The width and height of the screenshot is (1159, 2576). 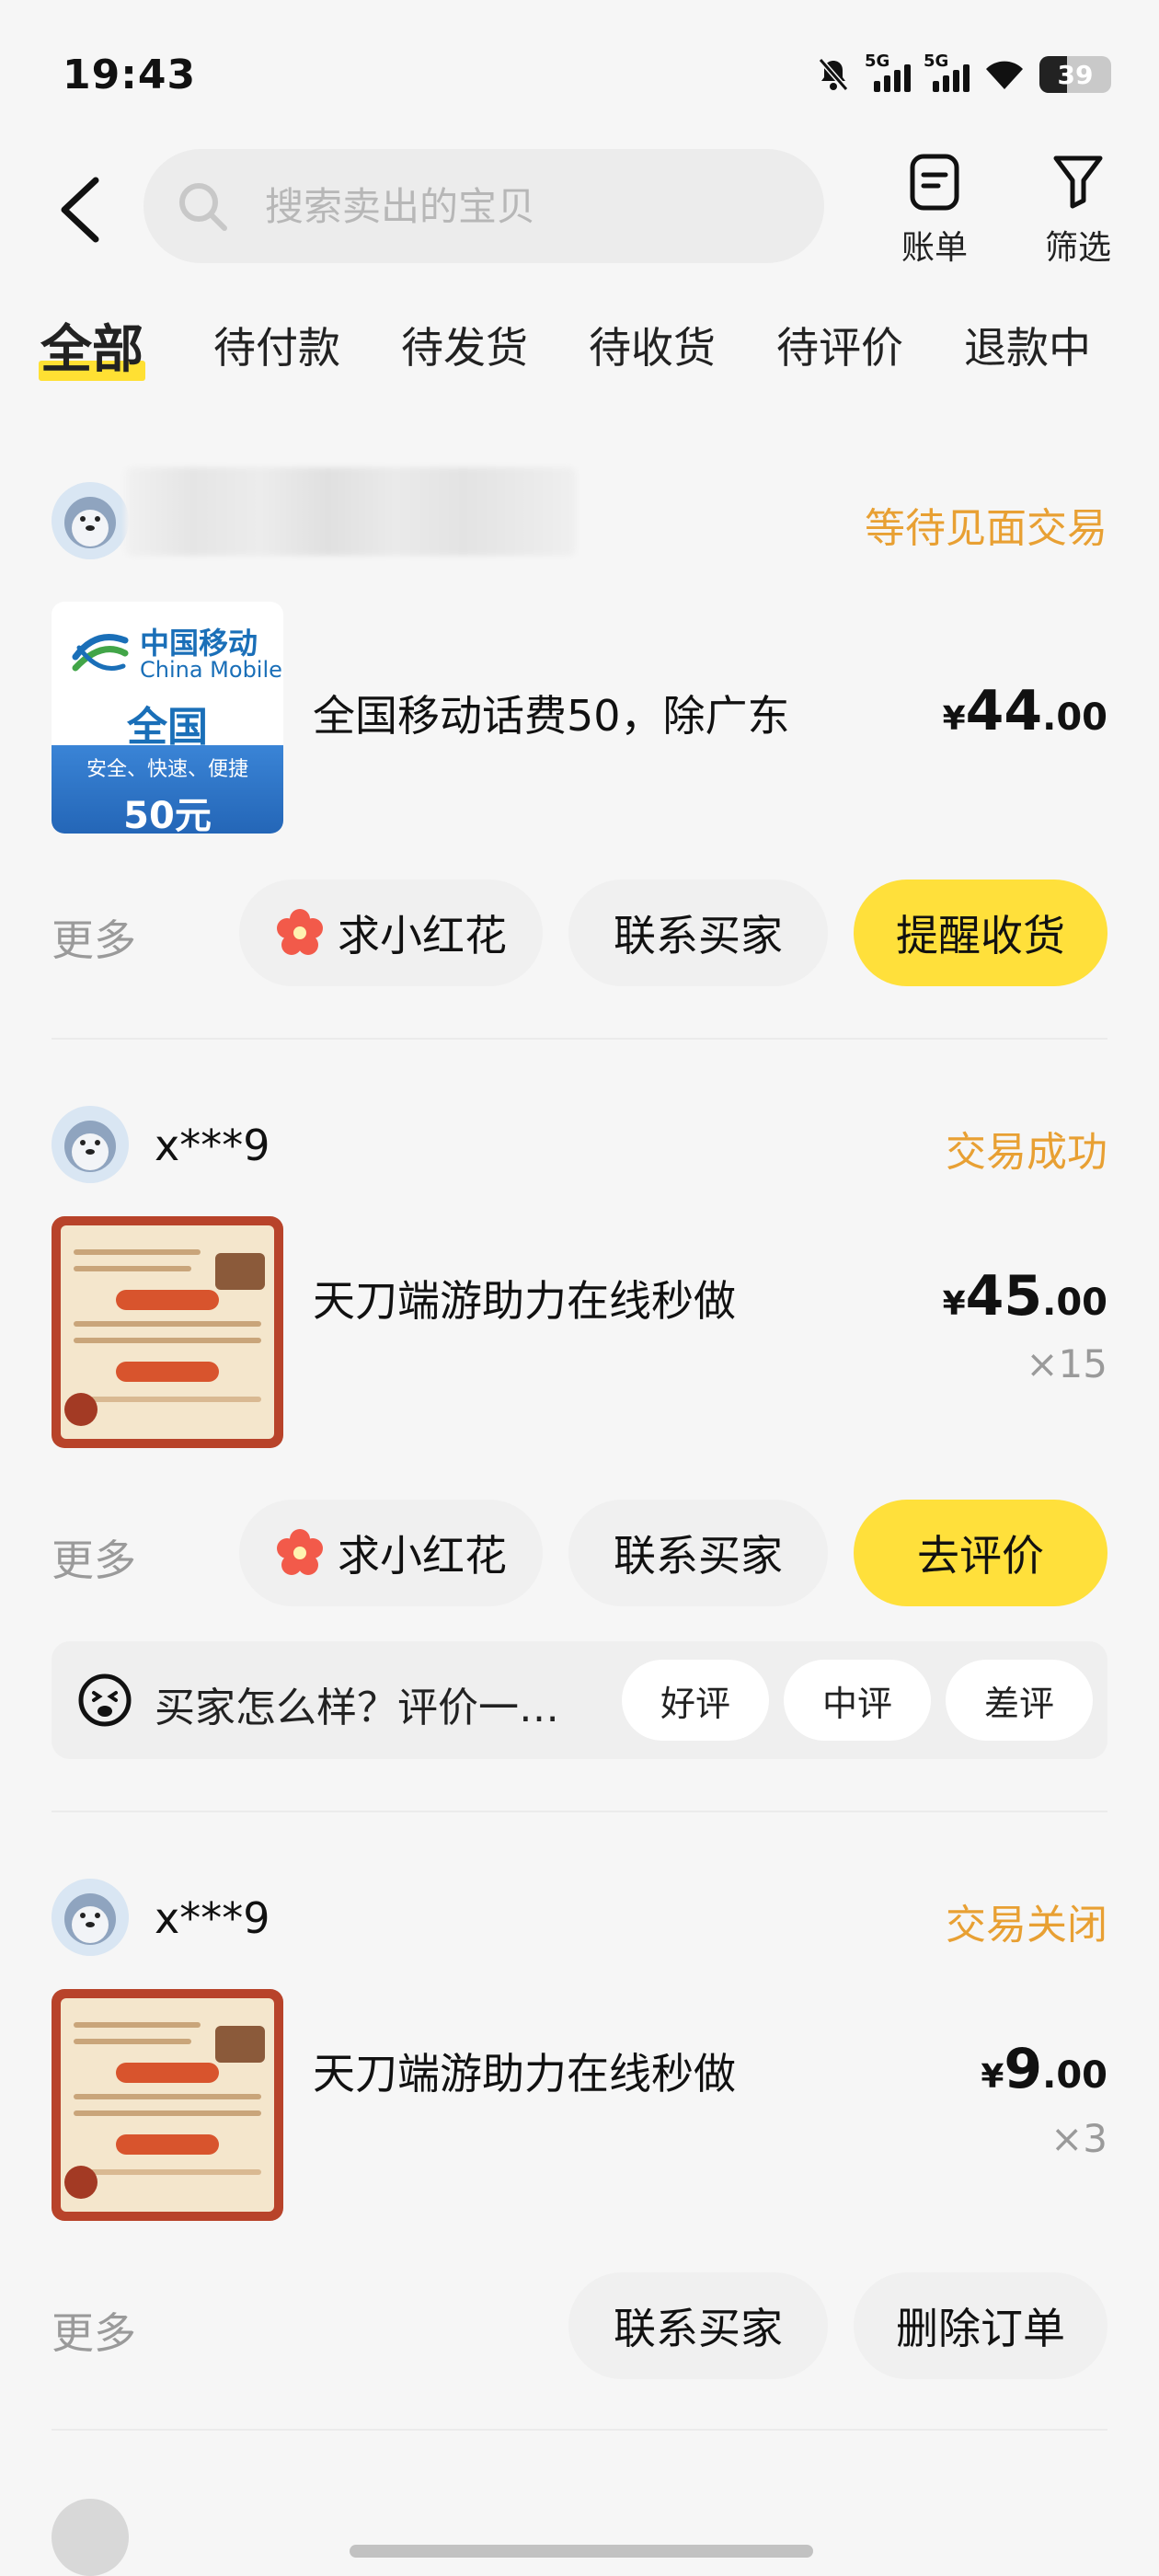 I want to click on signal-1-icon: 5G, so click(x=888, y=72).